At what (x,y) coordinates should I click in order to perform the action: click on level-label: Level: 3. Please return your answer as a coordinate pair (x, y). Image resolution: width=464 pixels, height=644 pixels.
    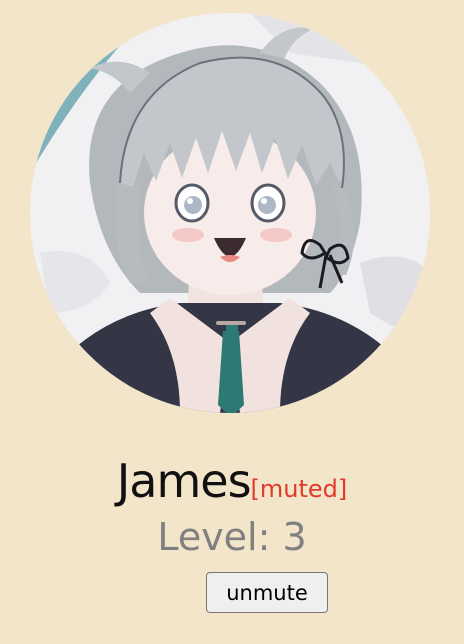
    Looking at the image, I should click on (232, 537).